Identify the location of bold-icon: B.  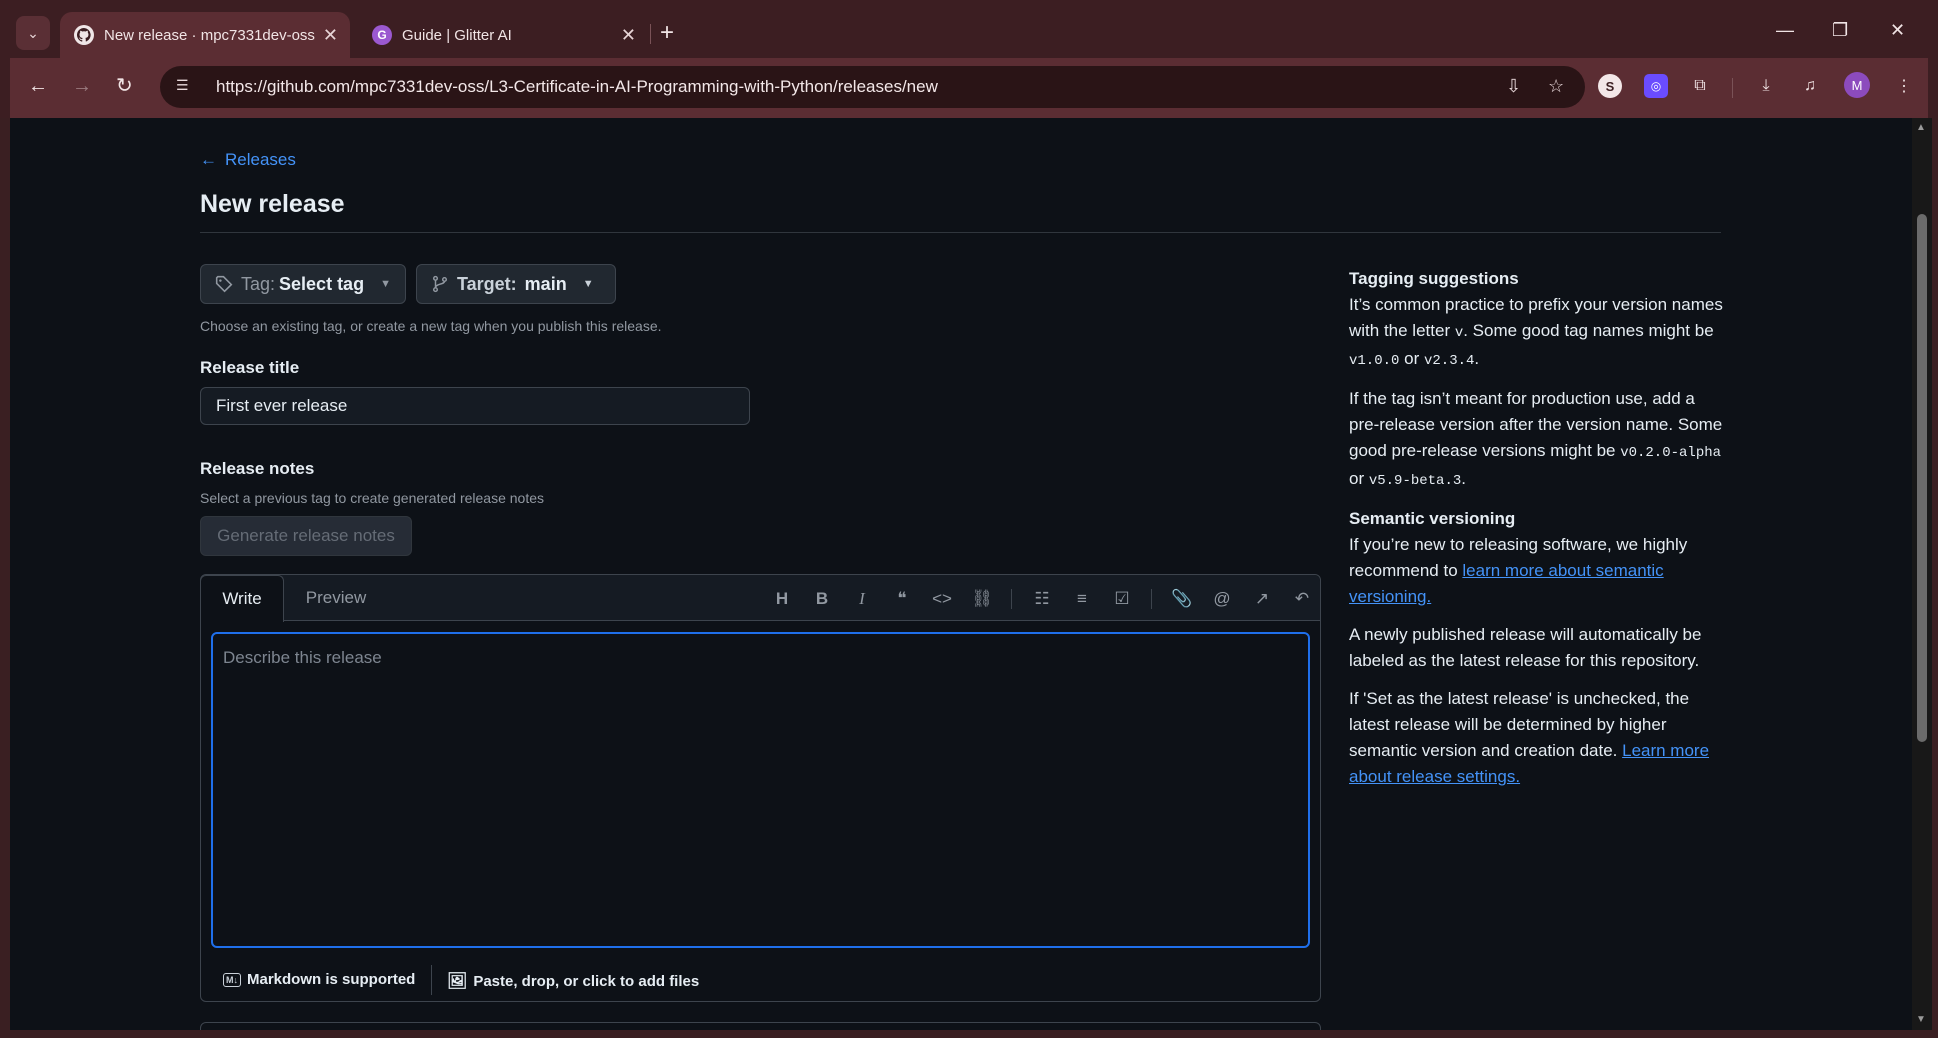
(822, 599).